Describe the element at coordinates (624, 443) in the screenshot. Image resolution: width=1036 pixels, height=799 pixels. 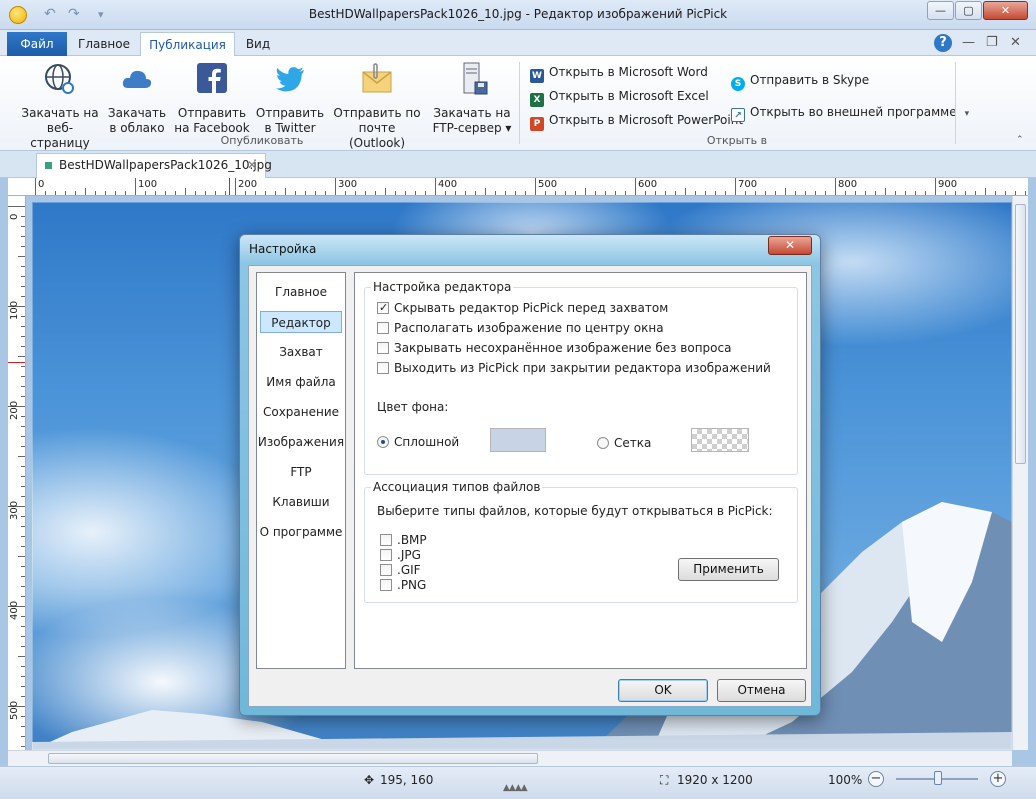
I see `grid-background-radio: Сетка` at that location.